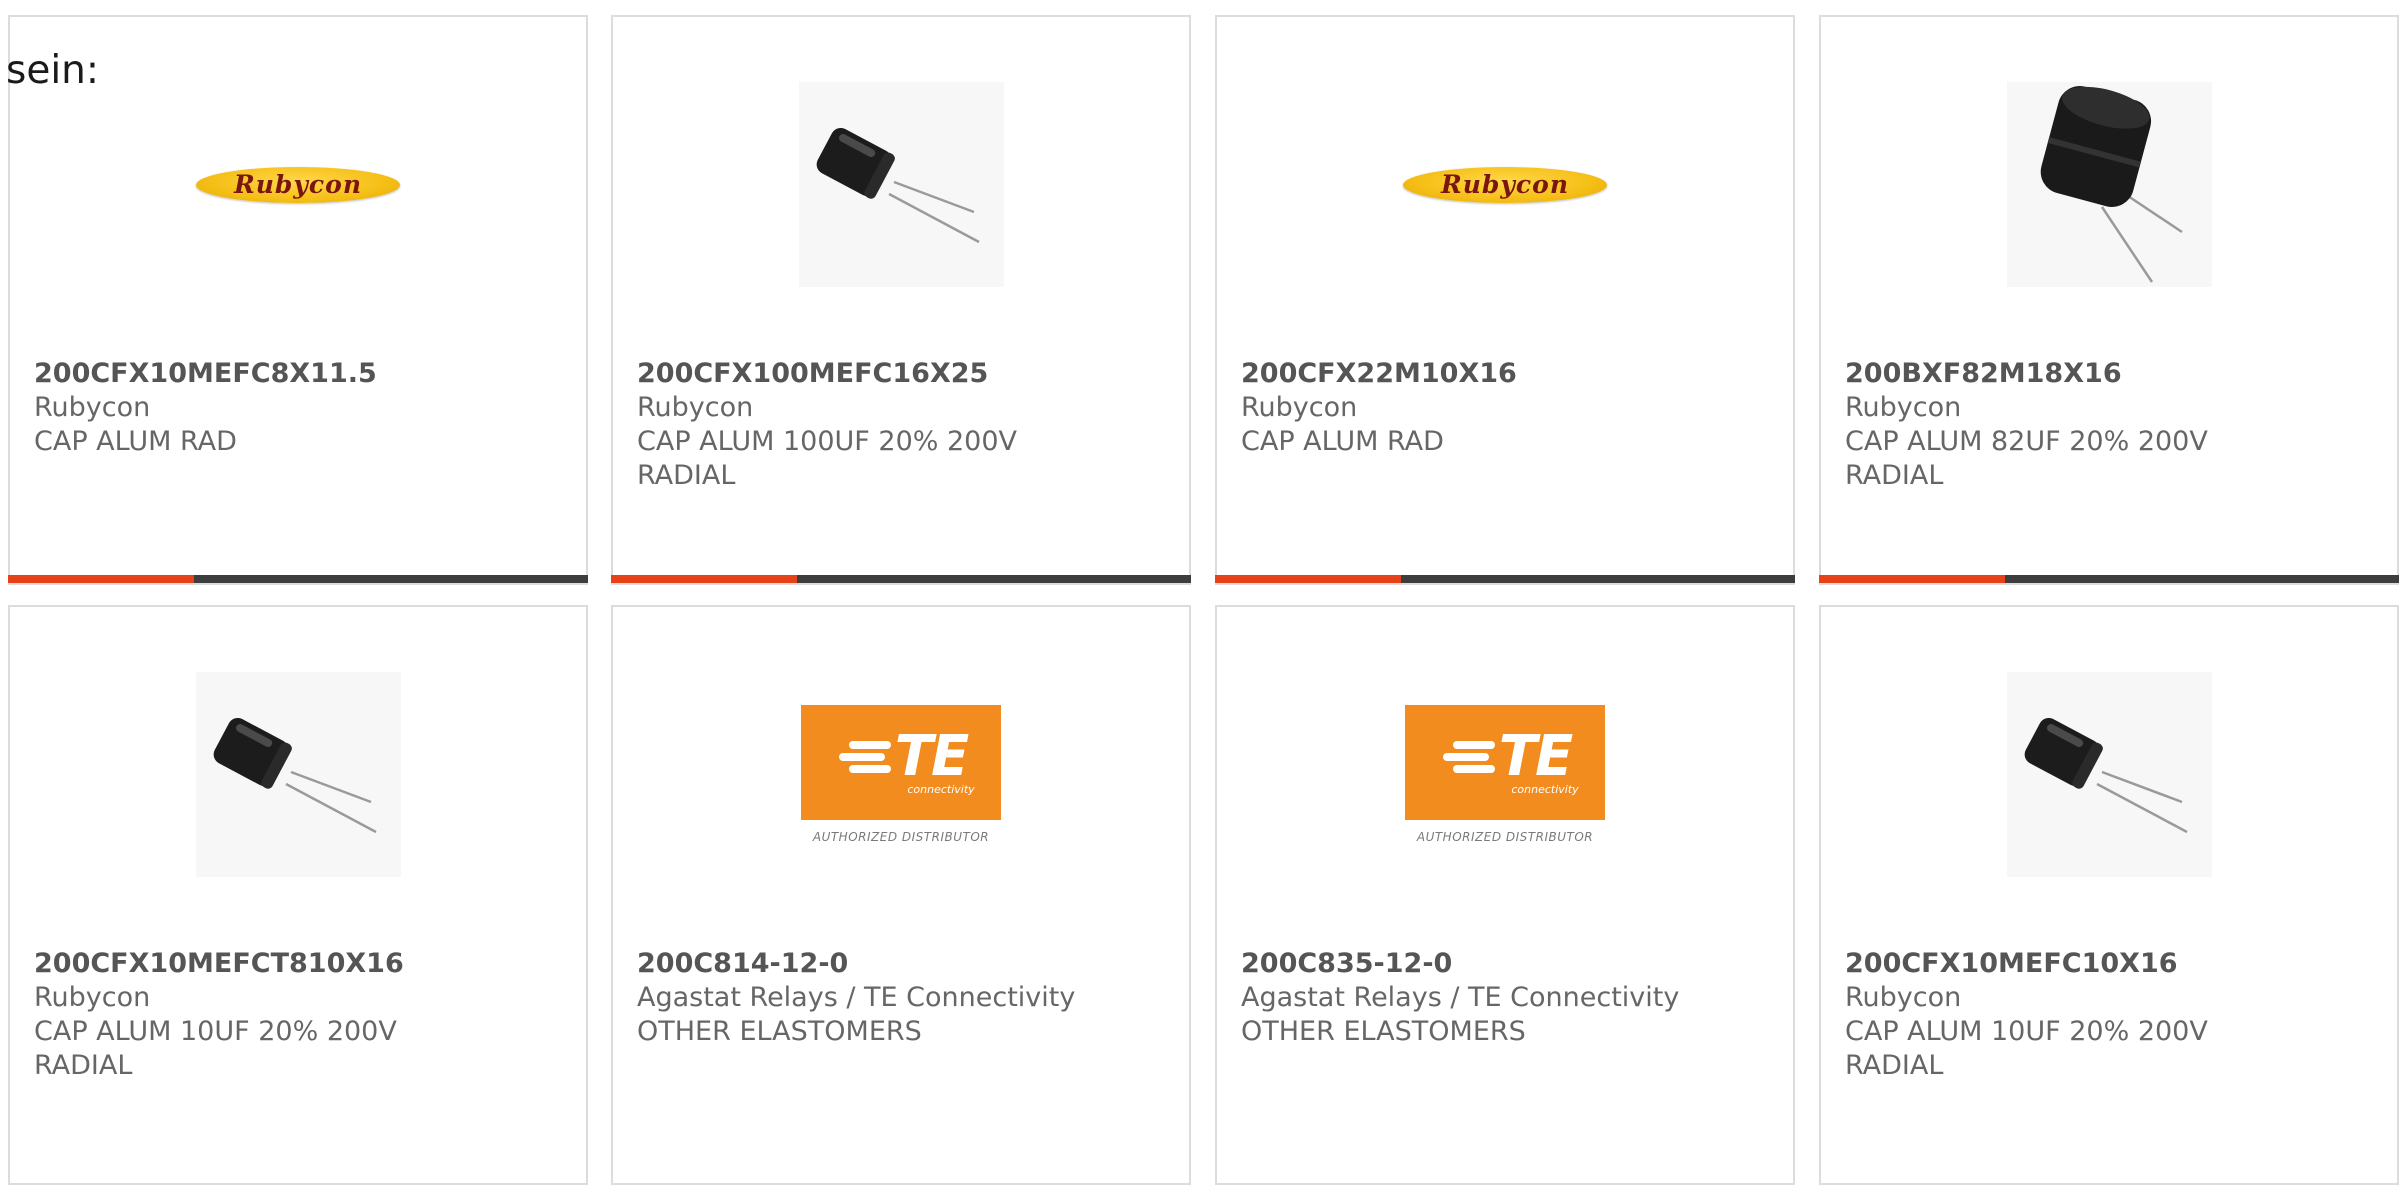 The width and height of the screenshot is (2400, 1185). What do you see at coordinates (827, 458) in the screenshot?
I see `description: CAP ALUM 100UF 20% 200V RADIAL` at bounding box center [827, 458].